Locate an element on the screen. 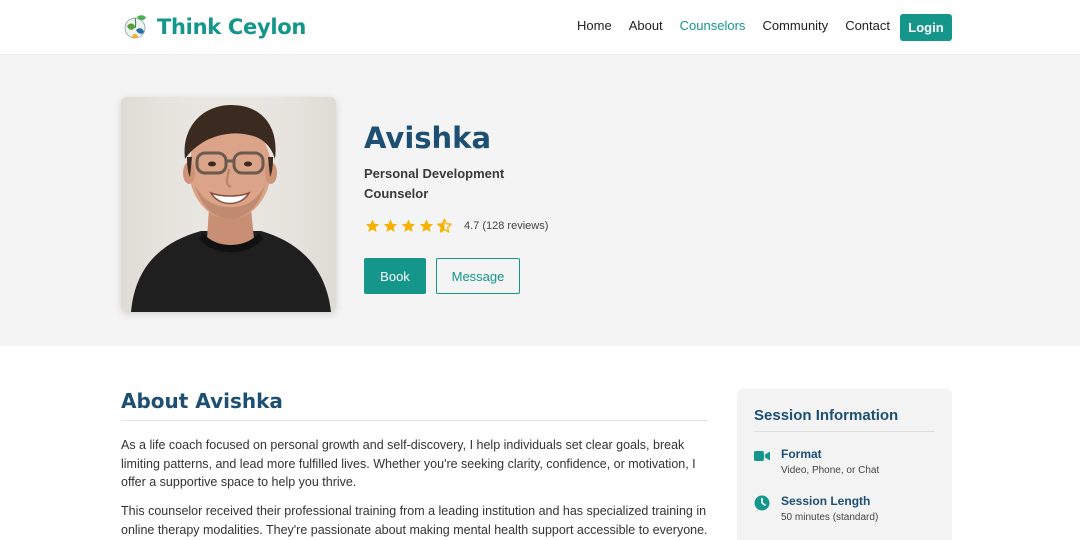 The width and height of the screenshot is (1080, 540). counselor-photo is located at coordinates (228, 204).